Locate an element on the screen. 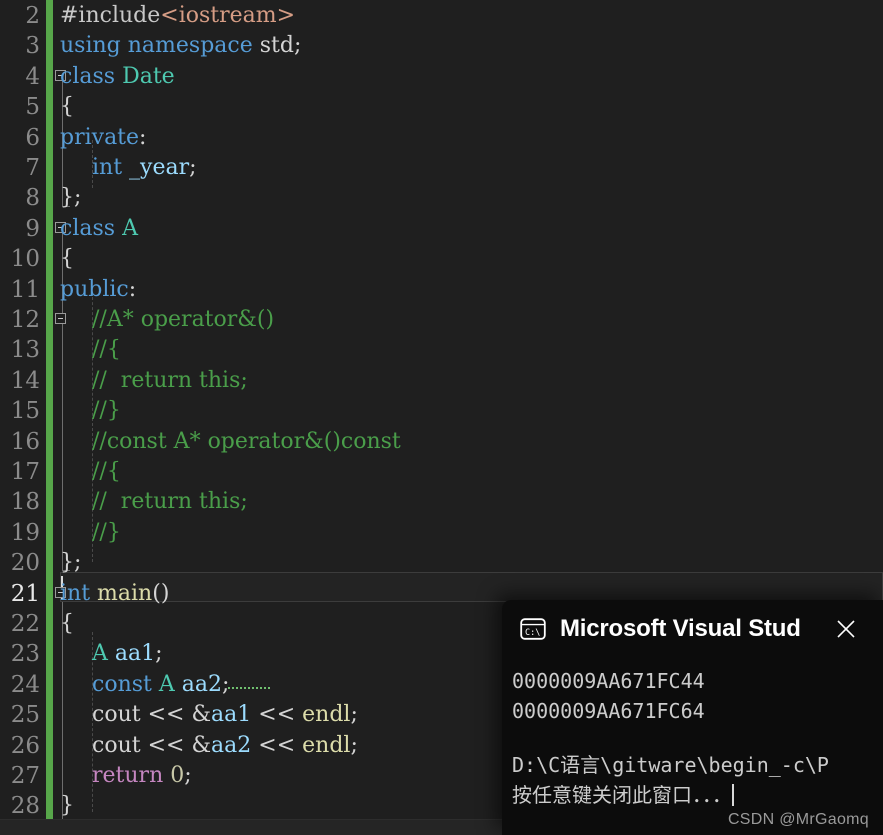 This screenshot has height=835, width=883. code-line-text: // return this; is located at coordinates (170, 381).